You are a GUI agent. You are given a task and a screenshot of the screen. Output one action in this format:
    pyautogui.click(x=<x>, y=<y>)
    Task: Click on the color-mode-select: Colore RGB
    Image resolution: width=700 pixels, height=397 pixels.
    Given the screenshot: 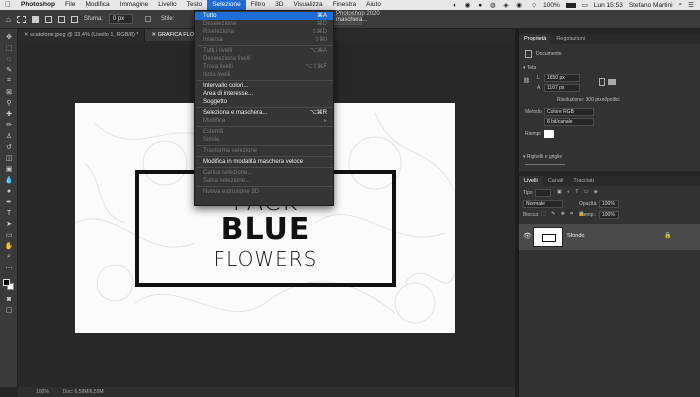 What is the action you would take?
    pyautogui.click(x=569, y=112)
    